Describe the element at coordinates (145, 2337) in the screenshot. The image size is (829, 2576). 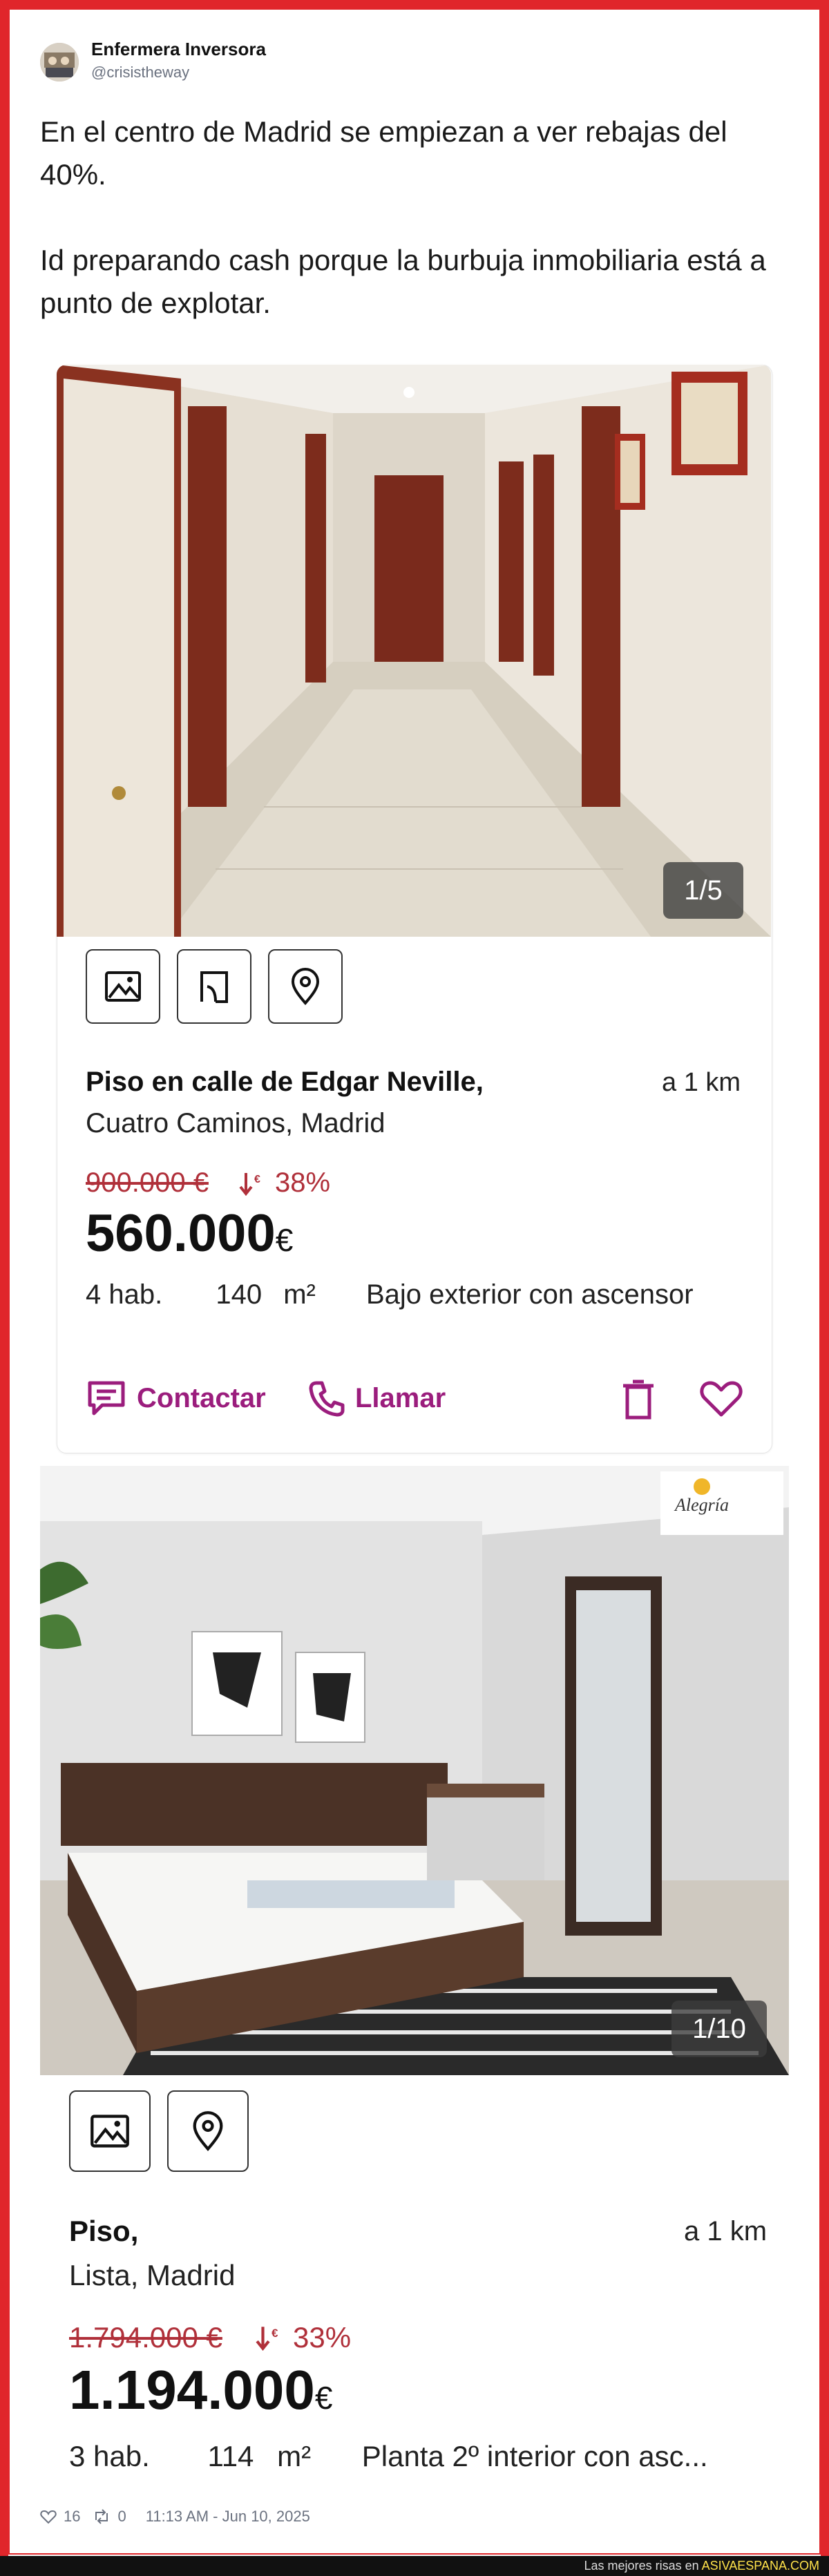
I see `listing-2-old-price: 1.794.000 €` at that location.